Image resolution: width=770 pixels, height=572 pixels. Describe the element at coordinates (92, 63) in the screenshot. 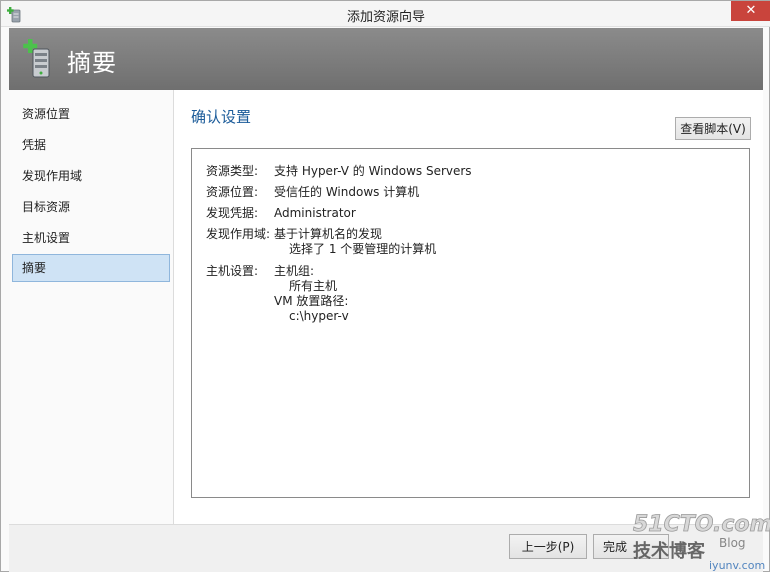

I see `page-title: 摘要` at that location.